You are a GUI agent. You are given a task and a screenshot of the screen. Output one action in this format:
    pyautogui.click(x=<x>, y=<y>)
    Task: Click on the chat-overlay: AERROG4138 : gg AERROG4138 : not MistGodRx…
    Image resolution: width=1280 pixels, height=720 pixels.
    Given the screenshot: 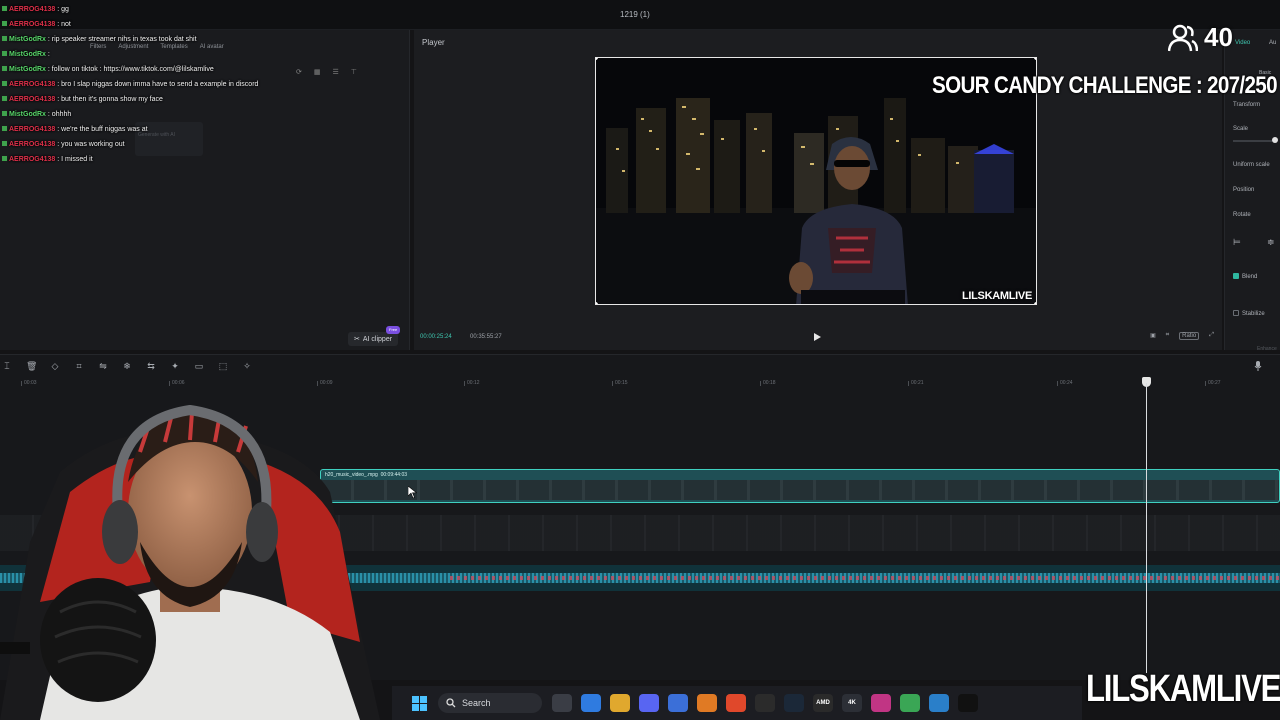 What is the action you would take?
    pyautogui.click(x=142, y=84)
    